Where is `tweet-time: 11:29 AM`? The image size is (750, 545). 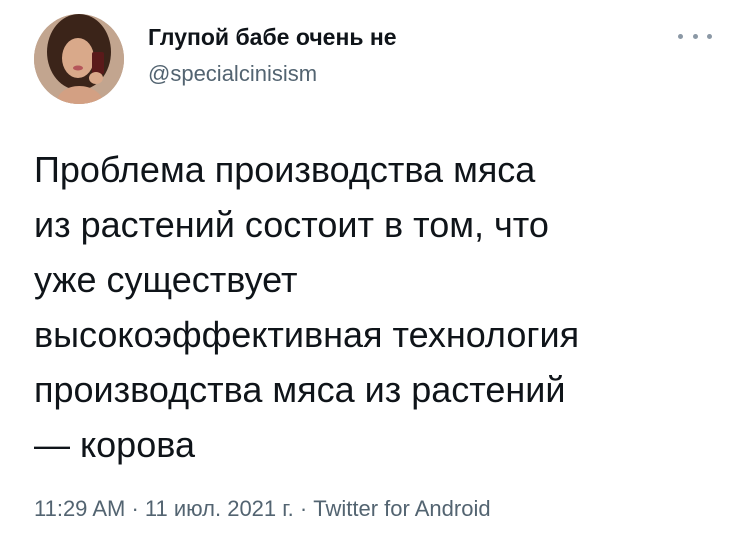 tweet-time: 11:29 AM is located at coordinates (79, 508).